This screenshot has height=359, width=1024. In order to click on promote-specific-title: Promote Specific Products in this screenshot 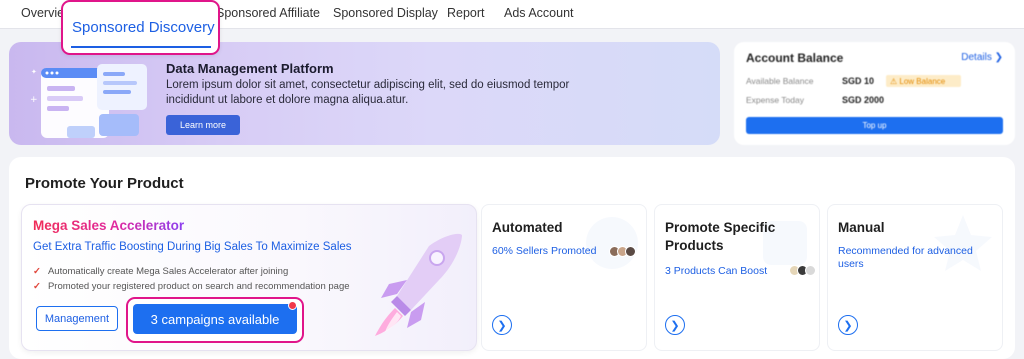, I will do `click(720, 237)`.